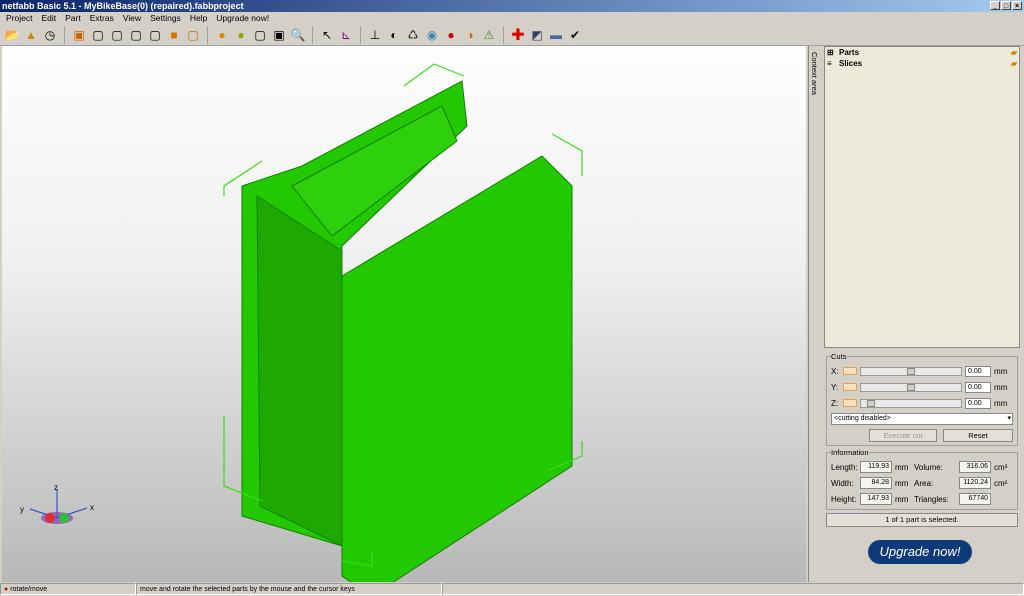  I want to click on status-mode: rotate/move, so click(29, 589).